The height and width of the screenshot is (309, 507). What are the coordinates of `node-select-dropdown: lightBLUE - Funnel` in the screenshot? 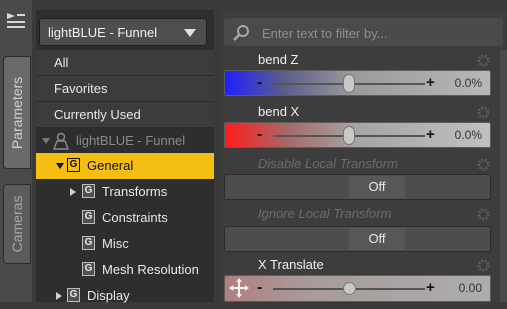 It's located at (123, 32).